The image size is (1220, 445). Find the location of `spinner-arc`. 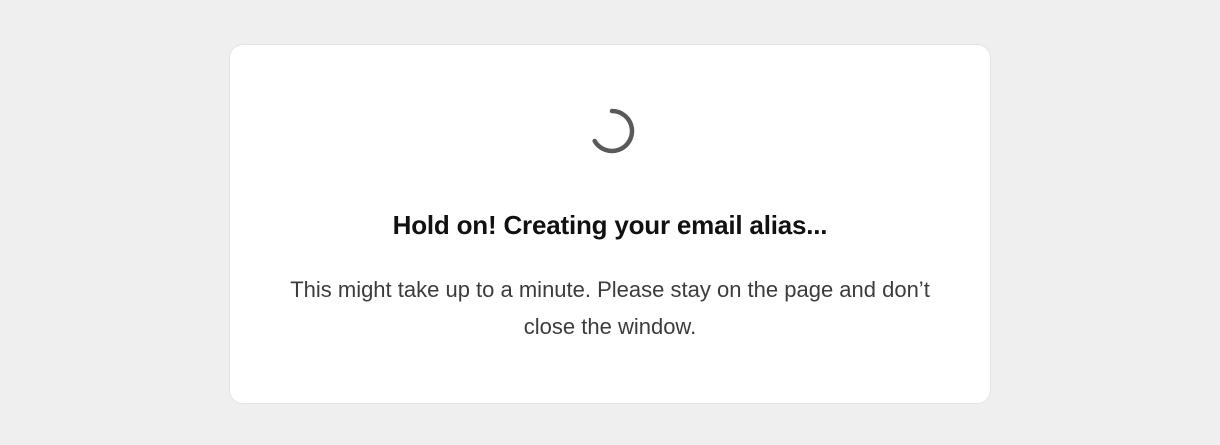

spinner-arc is located at coordinates (613, 131).